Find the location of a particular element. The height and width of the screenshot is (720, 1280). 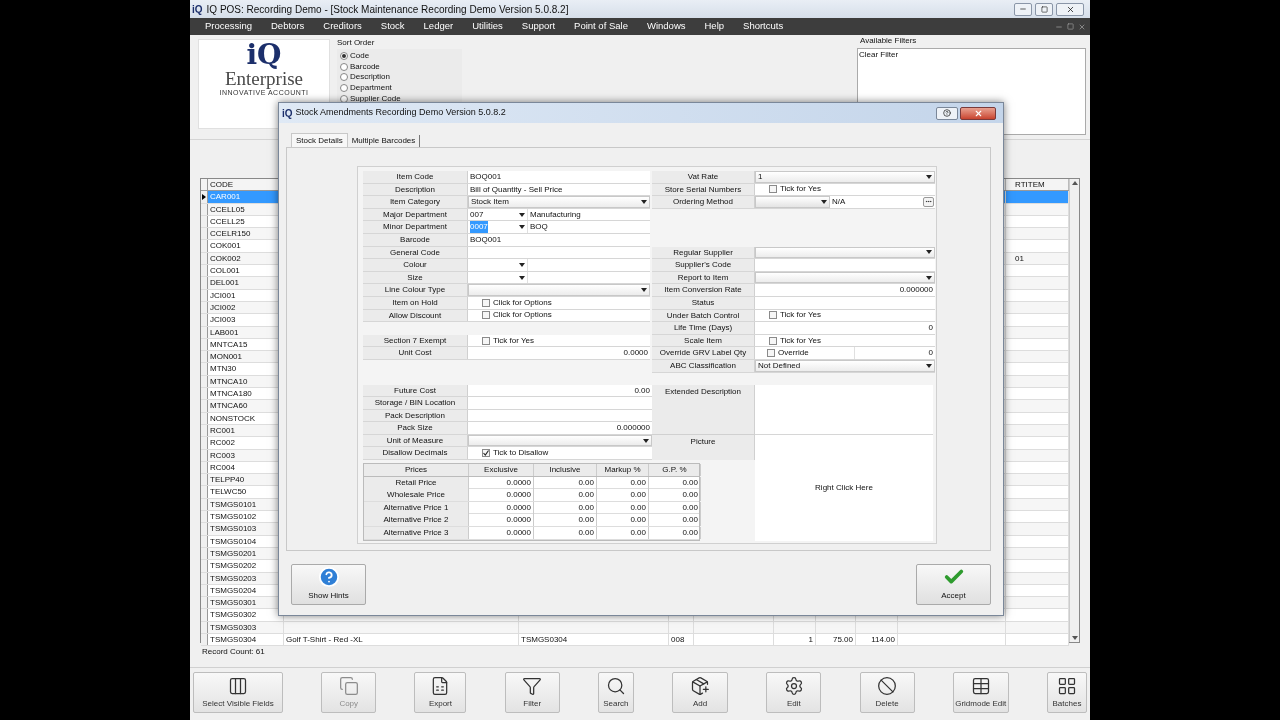

menu-item: Creditors is located at coordinates (342, 26).